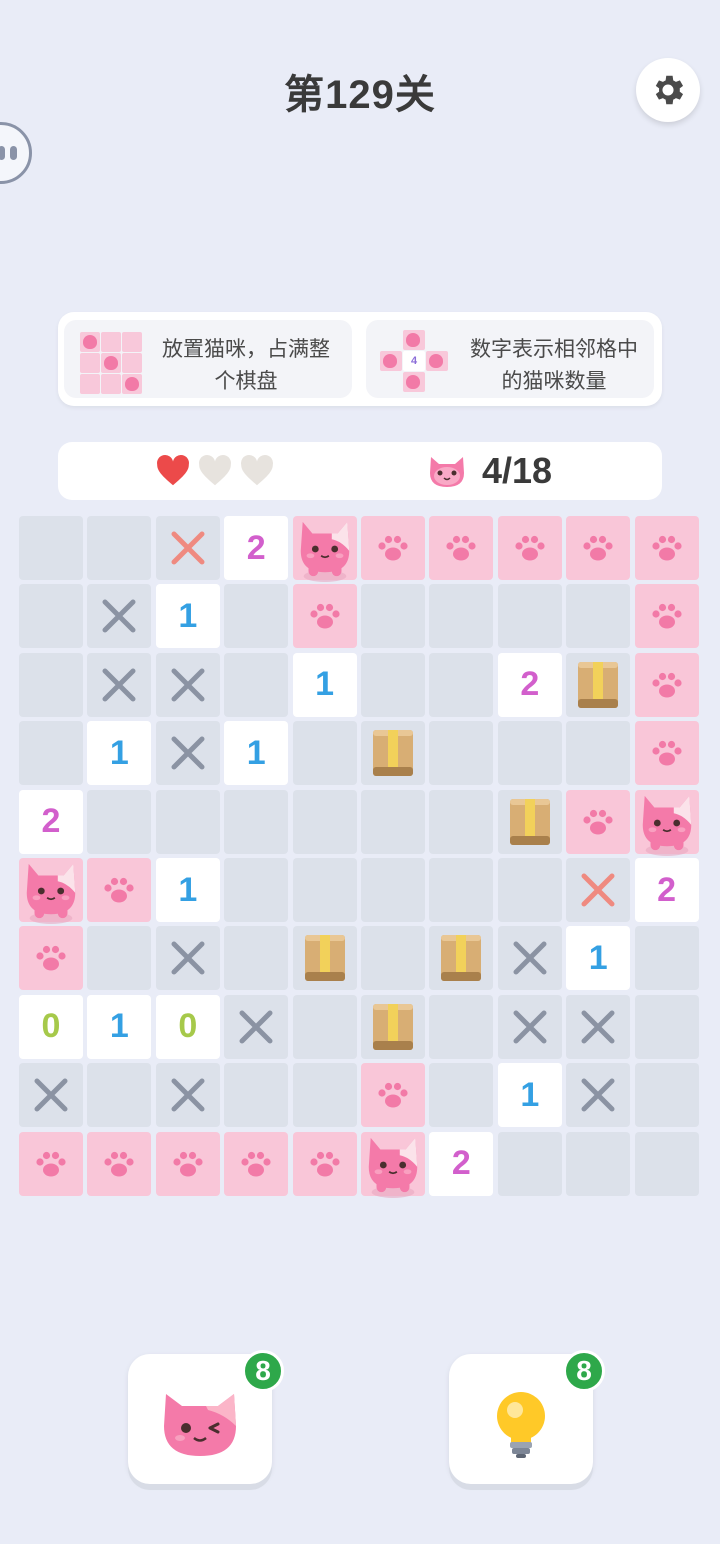 This screenshot has height=1544, width=720. What do you see at coordinates (111, 363) in the screenshot?
I see `rule-fill-illustration` at bounding box center [111, 363].